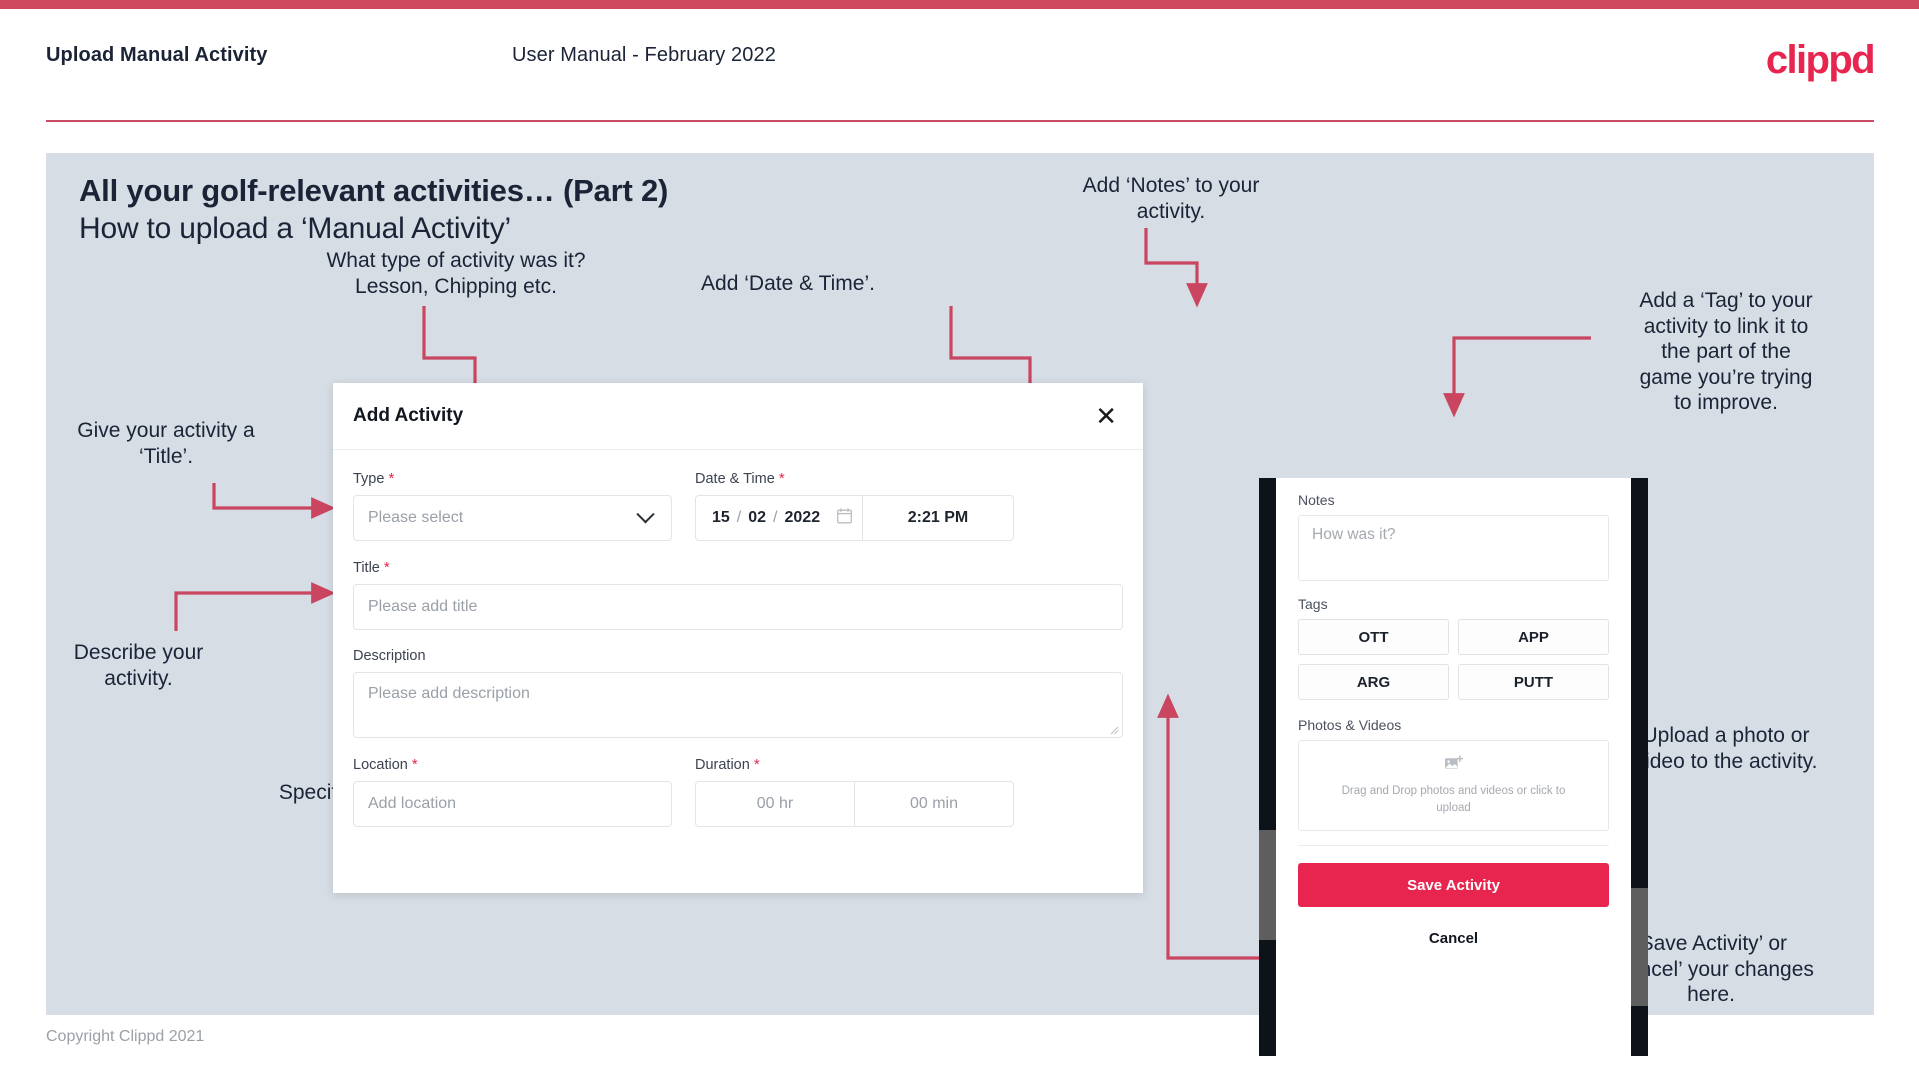 The width and height of the screenshot is (1919, 1079). I want to click on duration-minutes-placeholder: 00 min, so click(934, 803).